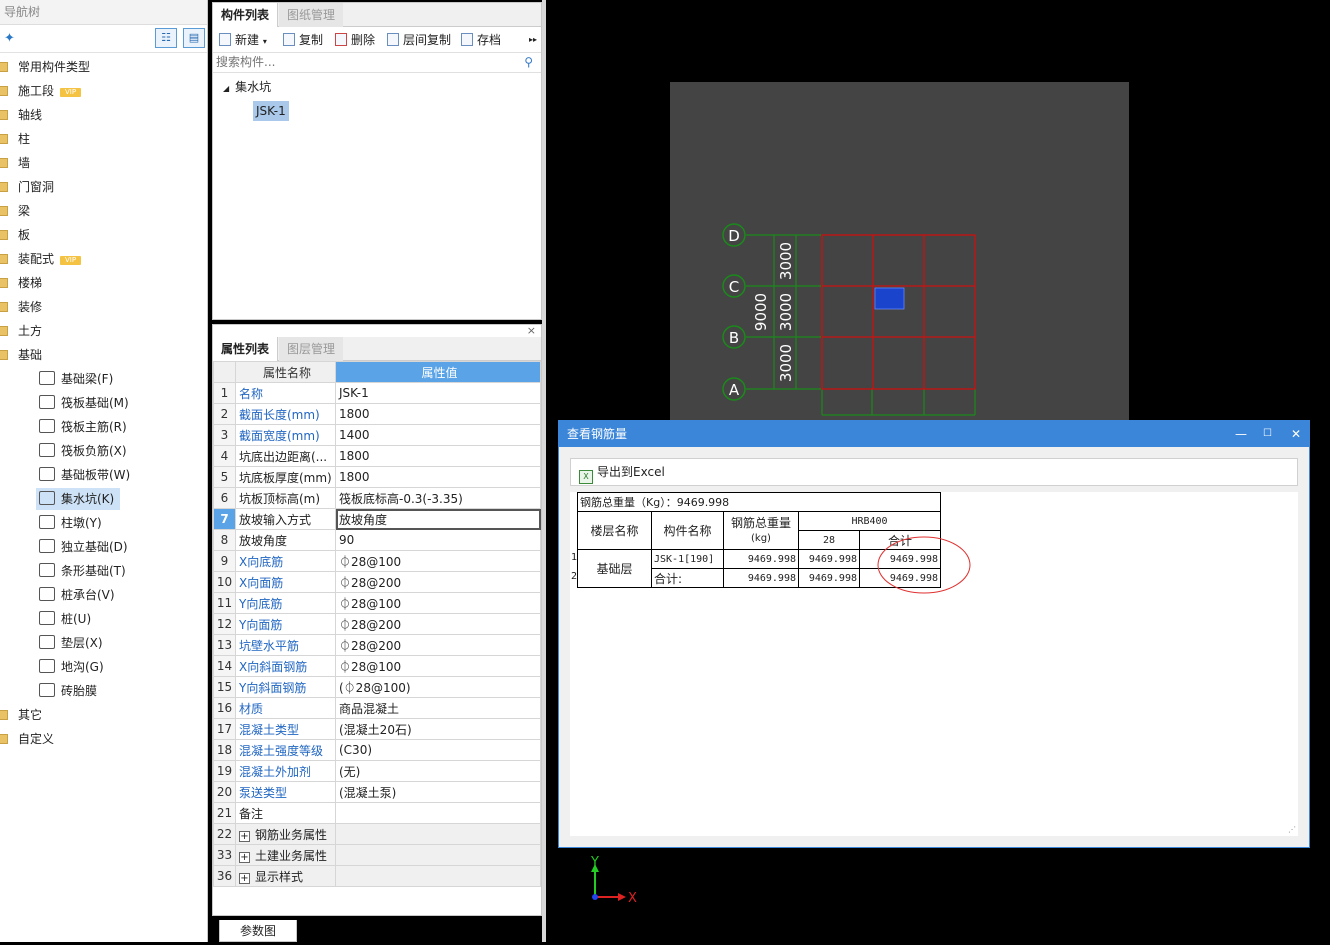 The width and height of the screenshot is (1330, 945). I want to click on property-row: 10 X向面筋 ⏀28@200, so click(377, 582).